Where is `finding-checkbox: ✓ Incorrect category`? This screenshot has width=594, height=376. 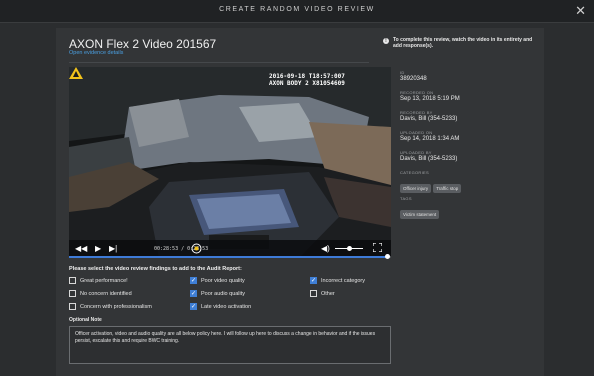 finding-checkbox: ✓ Incorrect category is located at coordinates (337, 280).